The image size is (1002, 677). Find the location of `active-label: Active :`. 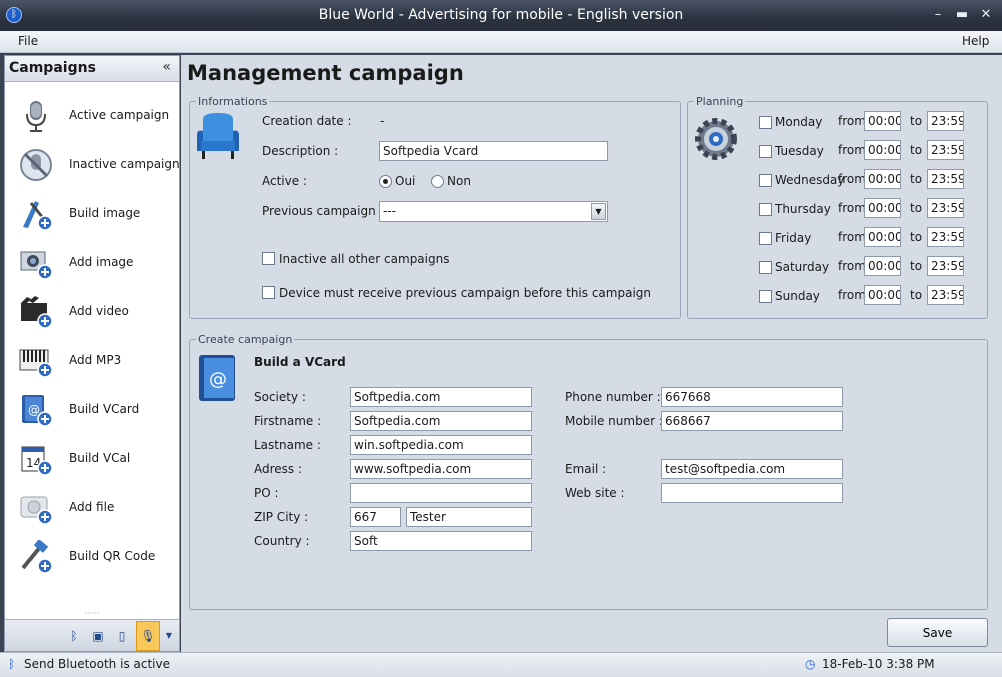

active-label: Active : is located at coordinates (284, 181).